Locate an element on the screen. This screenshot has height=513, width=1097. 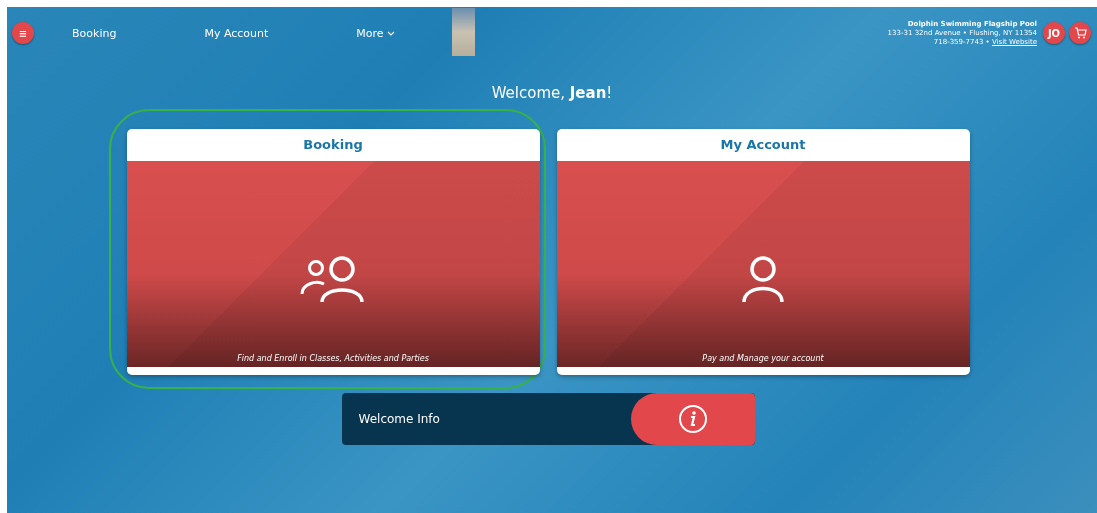
cart-button is located at coordinates (1080, 33).